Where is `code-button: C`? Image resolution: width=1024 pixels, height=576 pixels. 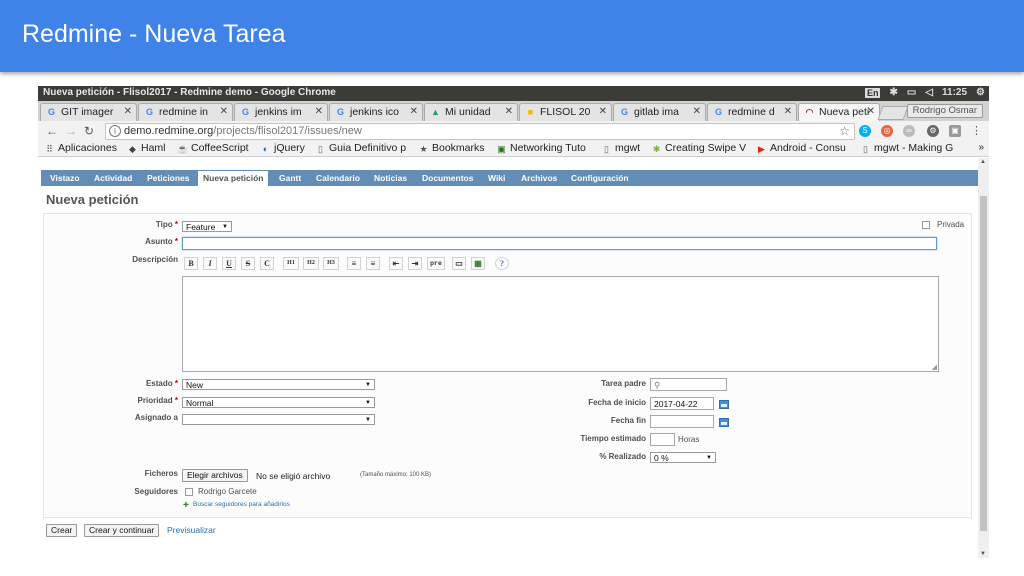
code-button: C is located at coordinates (267, 263).